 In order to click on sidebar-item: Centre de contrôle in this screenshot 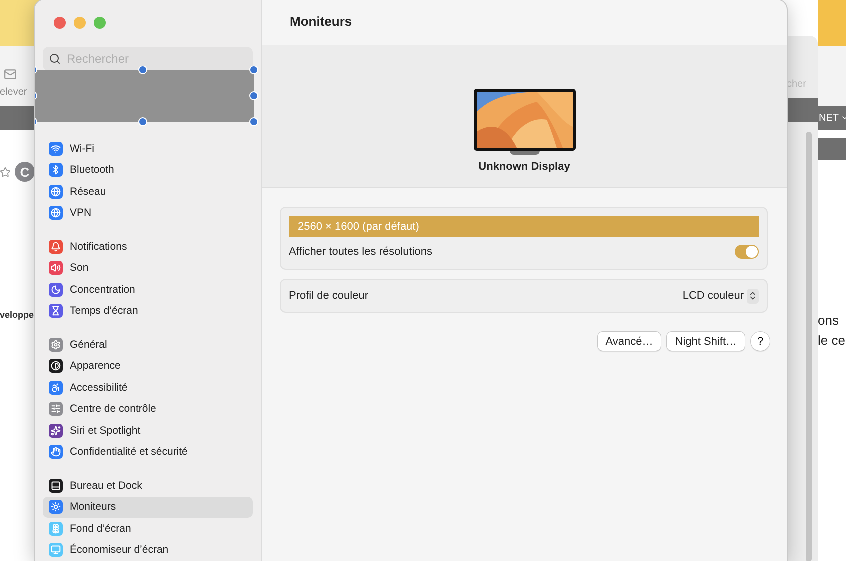, I will do `click(148, 409)`.